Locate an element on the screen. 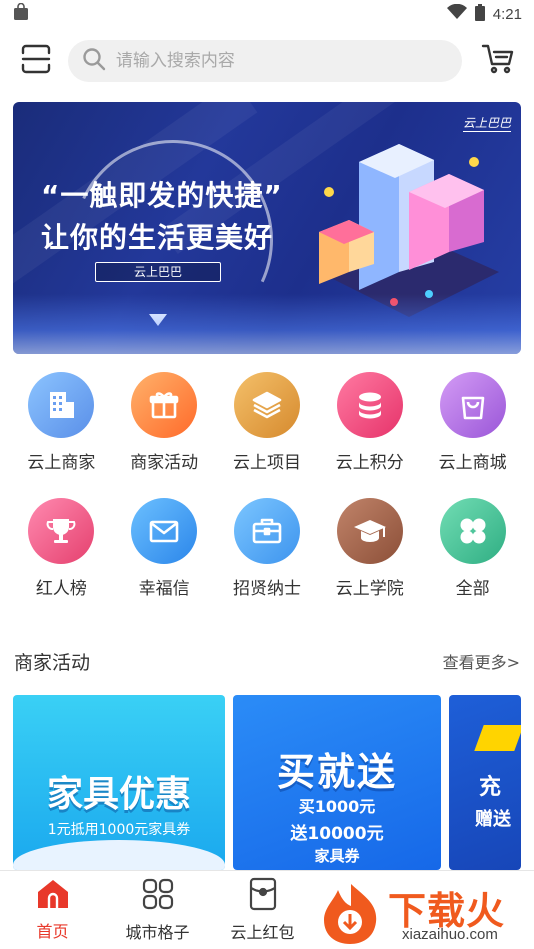  search-box is located at coordinates (265, 61).